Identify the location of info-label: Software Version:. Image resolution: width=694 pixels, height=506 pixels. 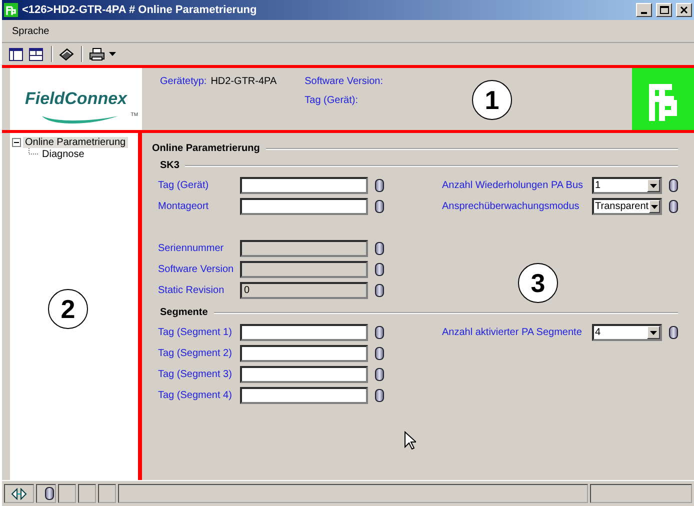
(344, 81).